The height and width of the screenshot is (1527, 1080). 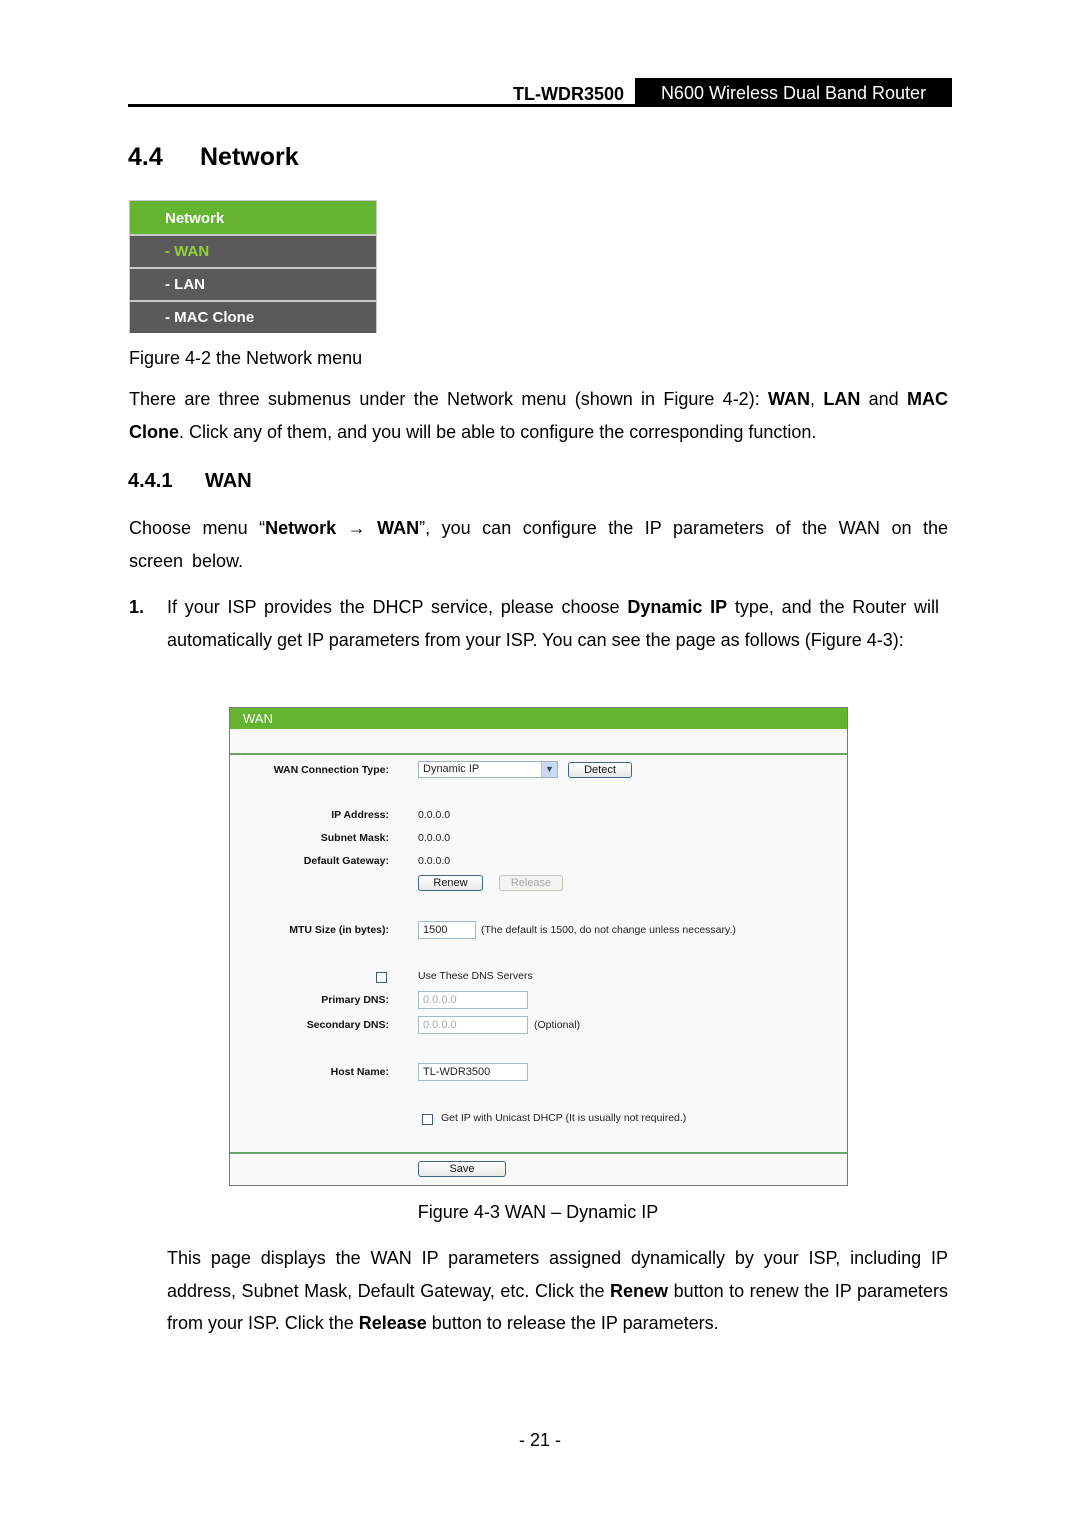 What do you see at coordinates (447, 930) in the screenshot?
I see `mtu-input: 1500` at bounding box center [447, 930].